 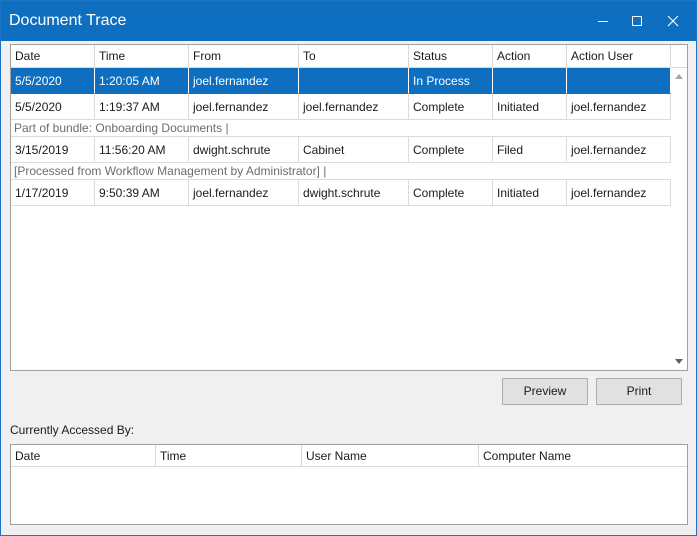 I want to click on scroll-up-arrow-icon, so click(x=679, y=76).